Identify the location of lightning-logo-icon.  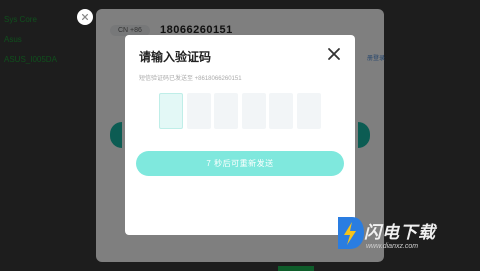
(351, 233).